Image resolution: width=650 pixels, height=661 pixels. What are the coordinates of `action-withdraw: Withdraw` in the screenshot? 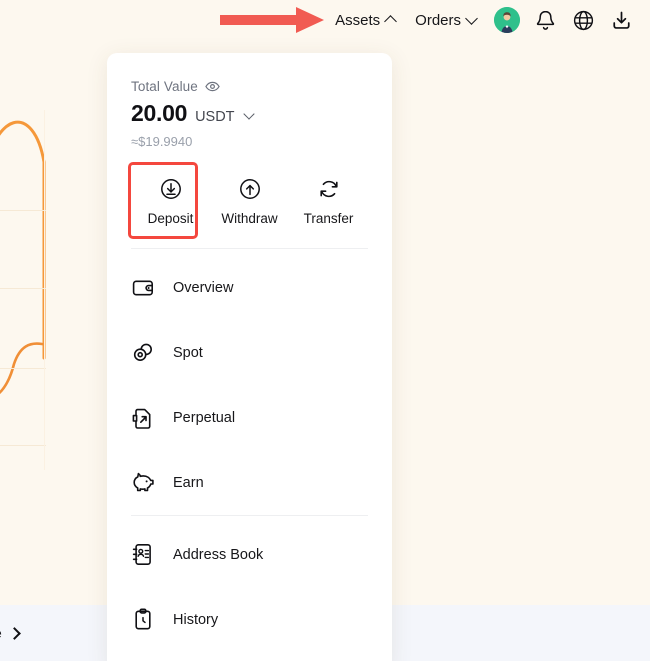 It's located at (249, 203).